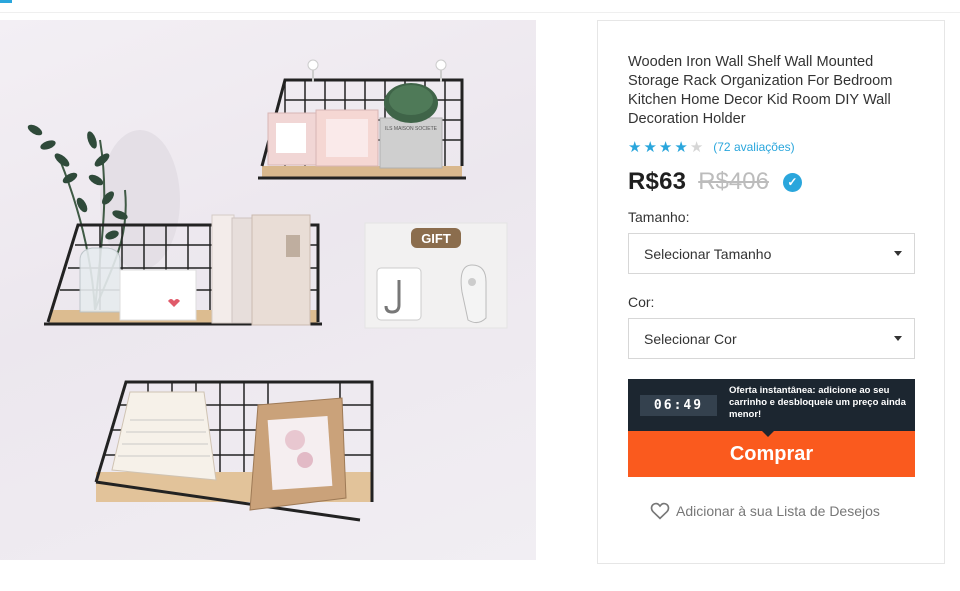  Describe the element at coordinates (733, 181) in the screenshot. I see `original-price: R$406` at that location.